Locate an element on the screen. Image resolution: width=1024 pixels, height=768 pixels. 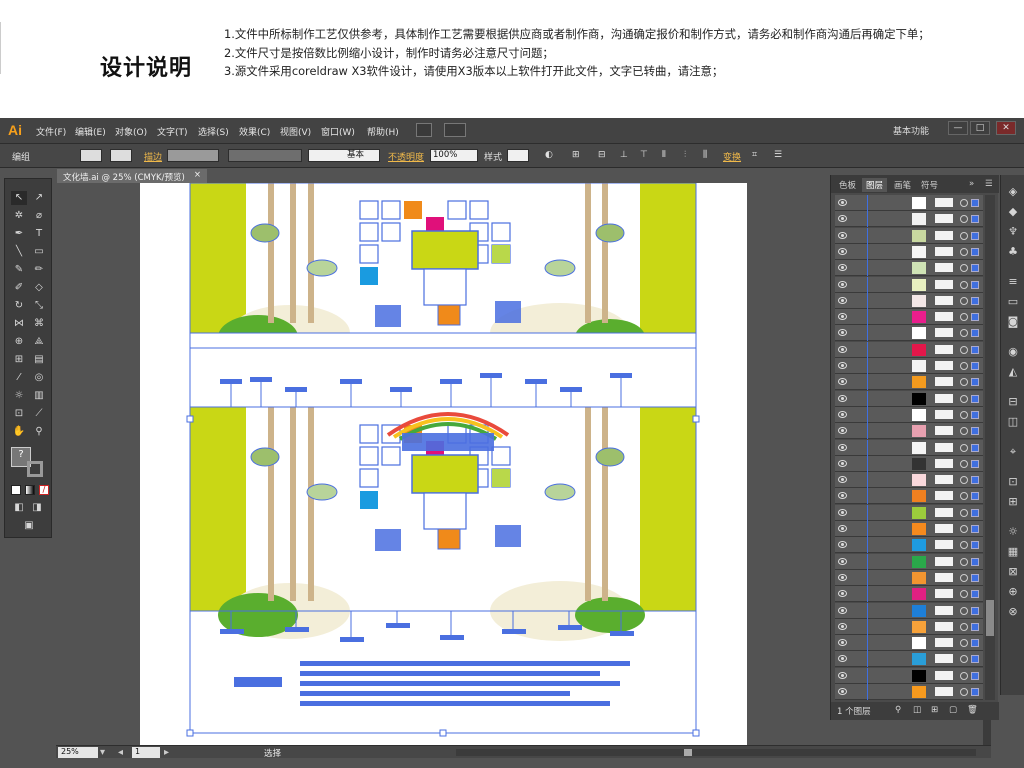
menu-effect: 效果(C) is located at coordinates (254, 131).